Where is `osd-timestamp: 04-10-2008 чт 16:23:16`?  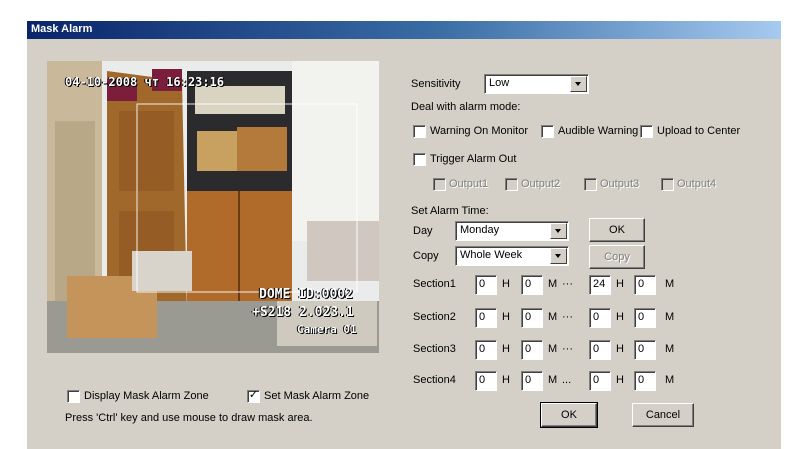 osd-timestamp: 04-10-2008 чт 16:23:16 is located at coordinates (144, 82).